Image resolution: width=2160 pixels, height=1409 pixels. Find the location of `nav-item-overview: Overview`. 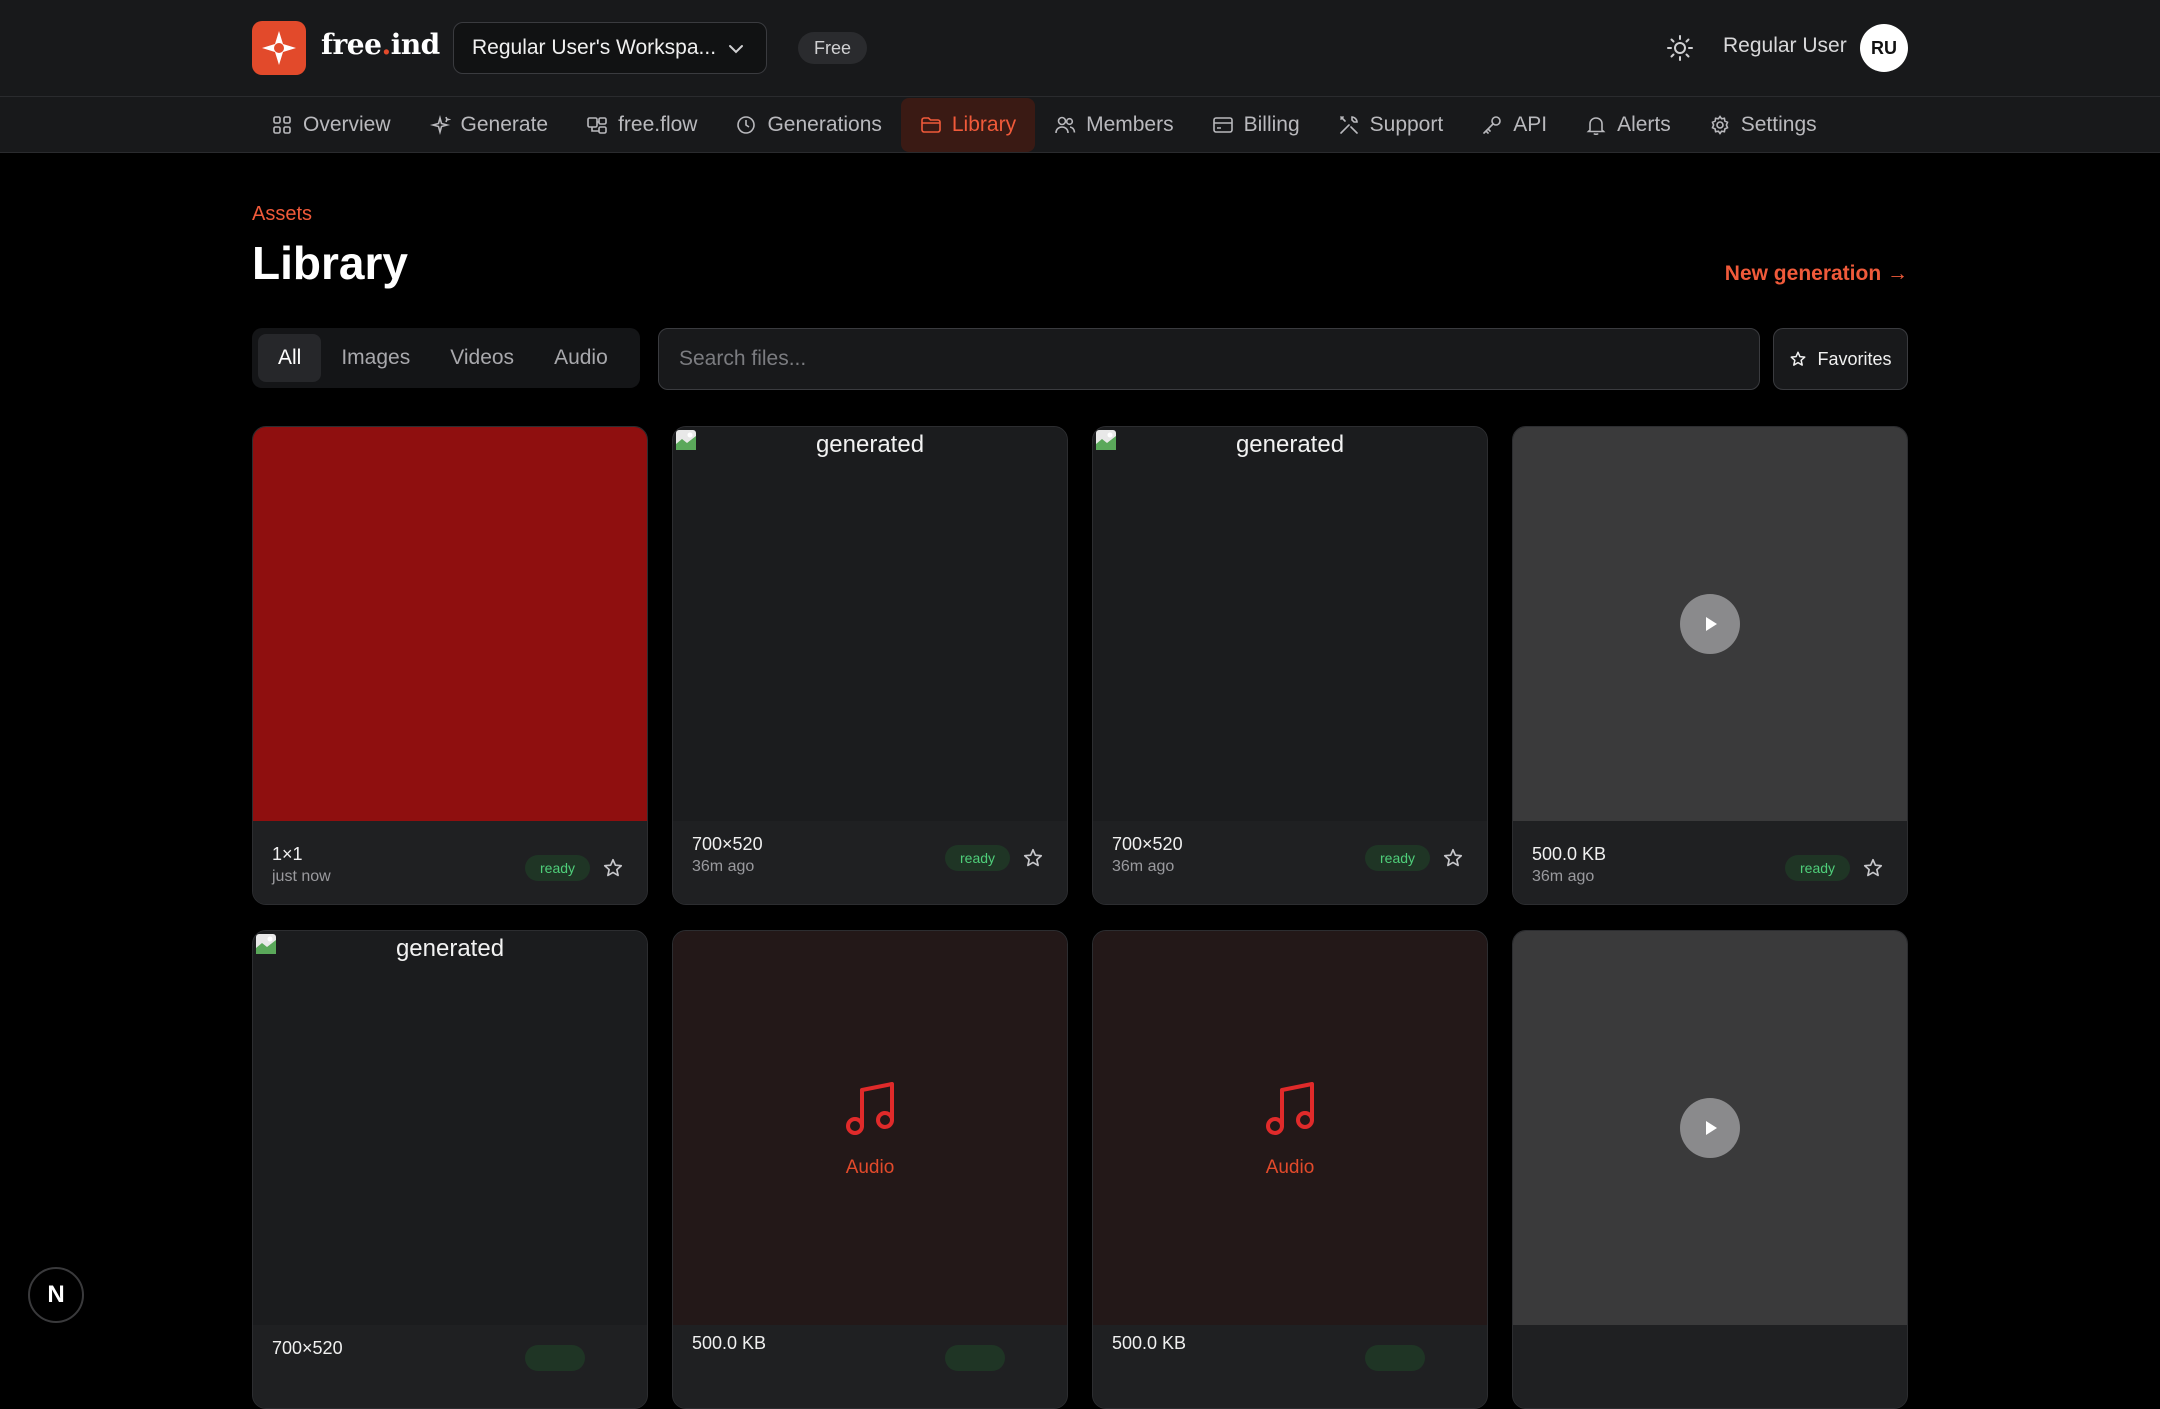

nav-item-overview: Overview is located at coordinates (331, 125).